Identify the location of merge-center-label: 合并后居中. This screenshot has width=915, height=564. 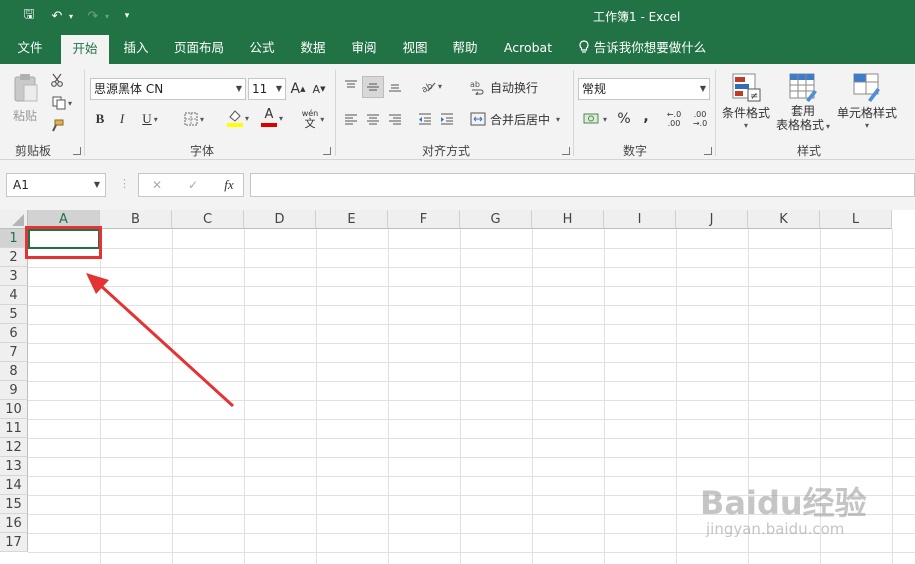
(520, 119).